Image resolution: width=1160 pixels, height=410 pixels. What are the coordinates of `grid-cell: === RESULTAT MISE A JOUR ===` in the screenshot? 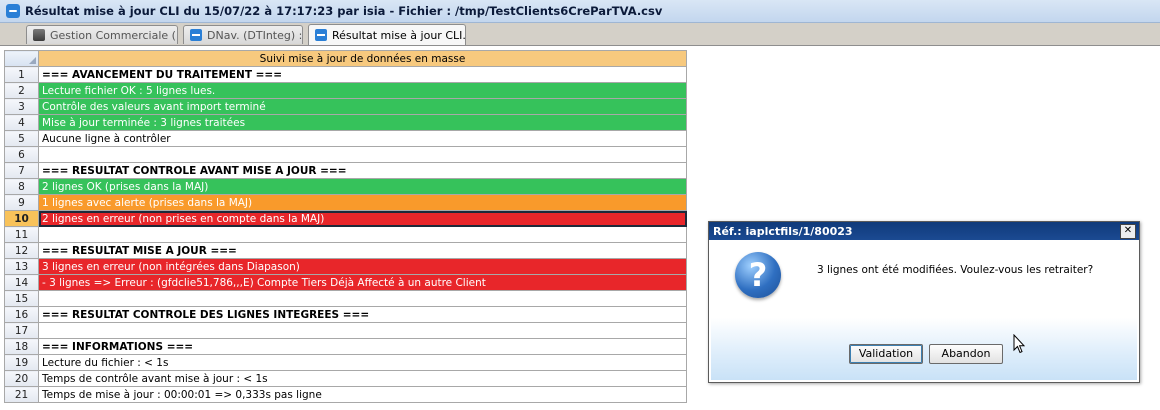 It's located at (362, 250).